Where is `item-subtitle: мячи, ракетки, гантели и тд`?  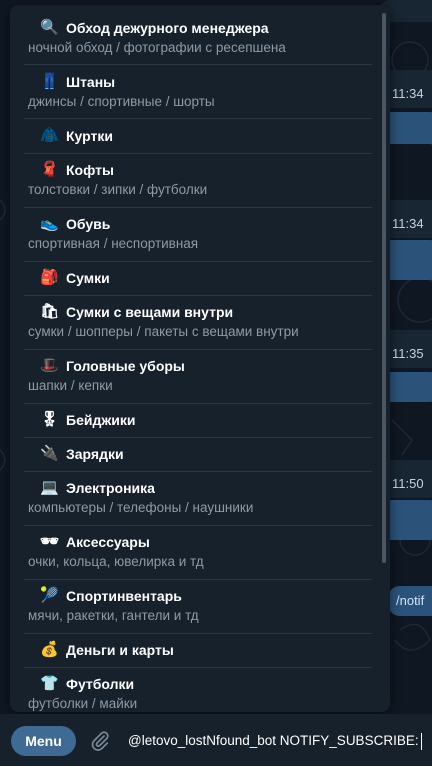 item-subtitle: мячи, ракетки, гантели и тд is located at coordinates (113, 615).